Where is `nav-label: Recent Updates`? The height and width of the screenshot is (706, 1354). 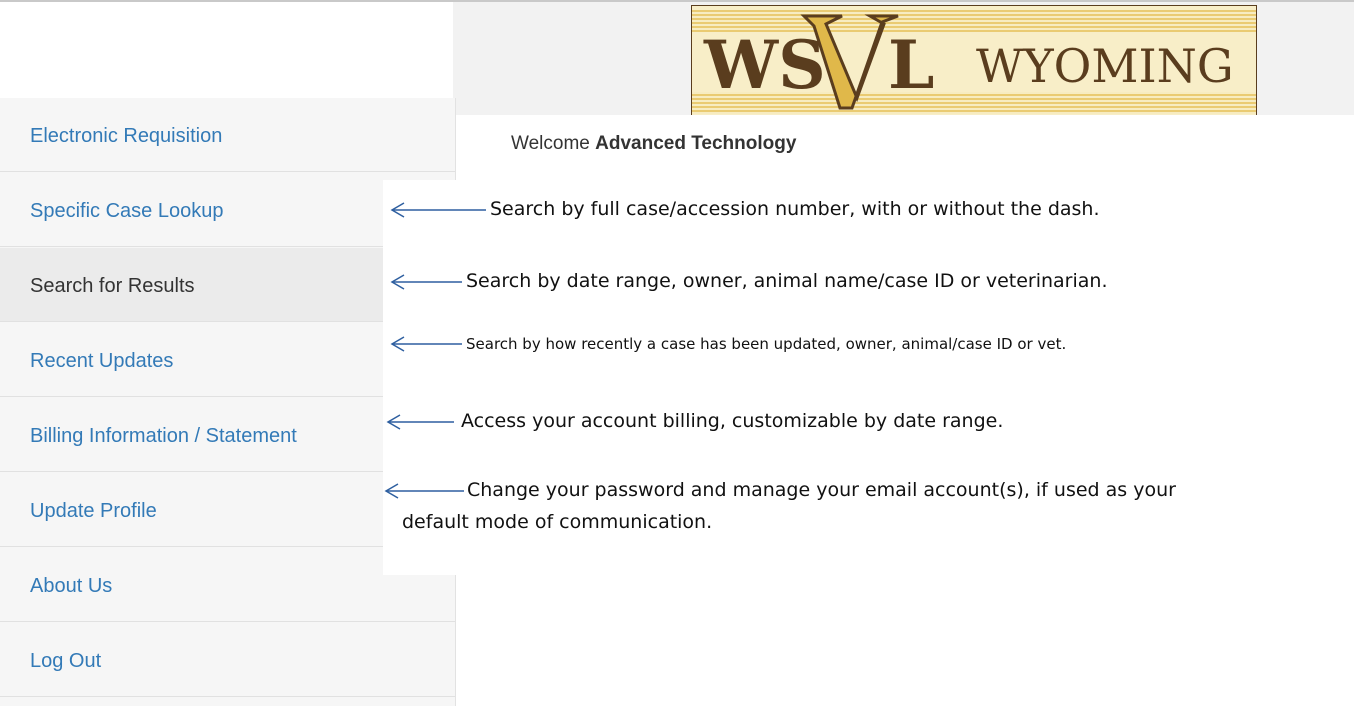 nav-label: Recent Updates is located at coordinates (102, 361).